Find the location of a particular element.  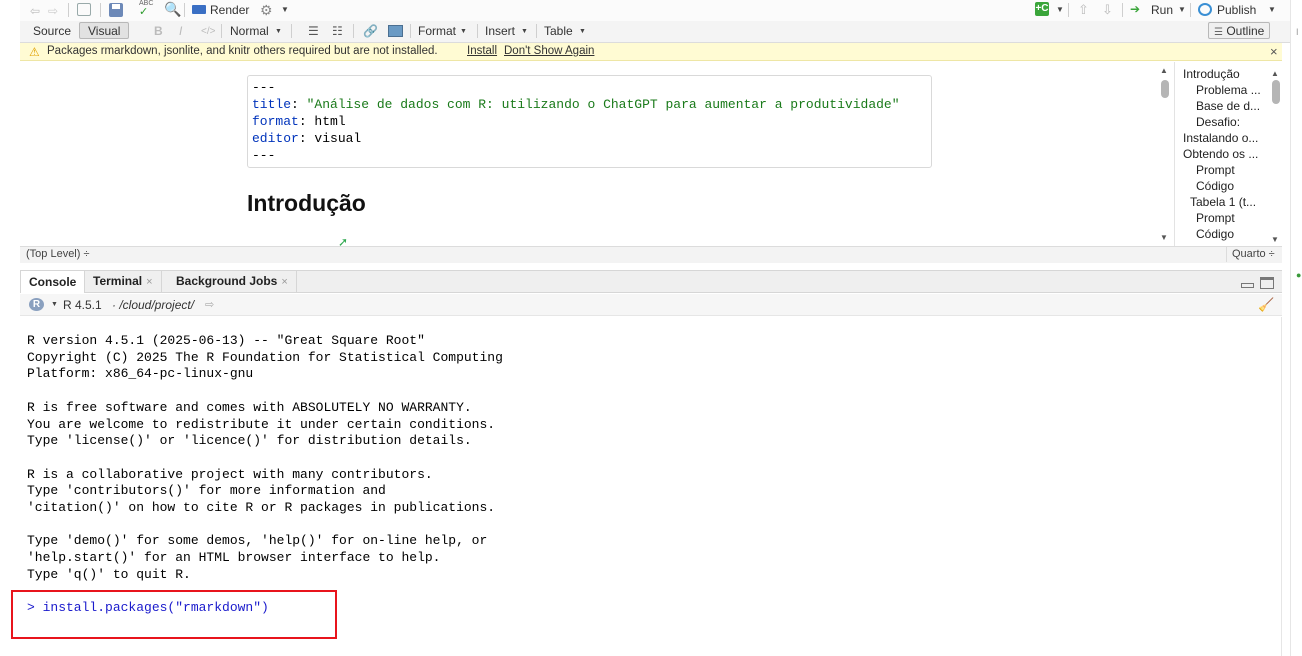

yaml-format-line: format: html is located at coordinates (299, 121).